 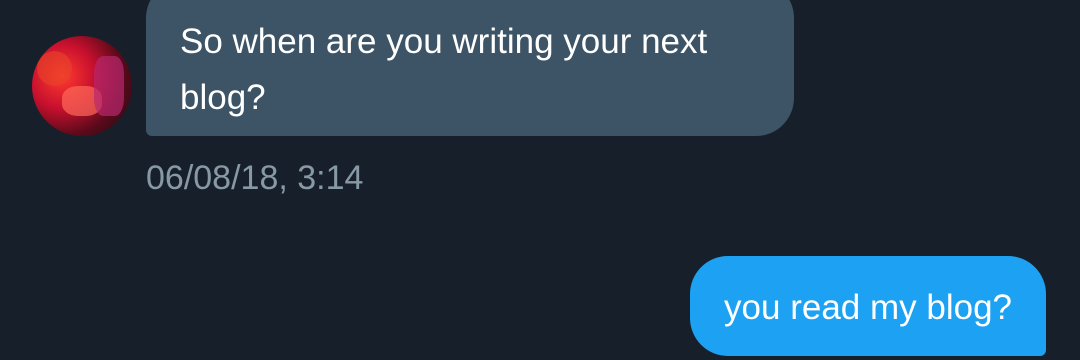 I want to click on outgoing-message-bubble: you read my blog?, so click(x=868, y=306).